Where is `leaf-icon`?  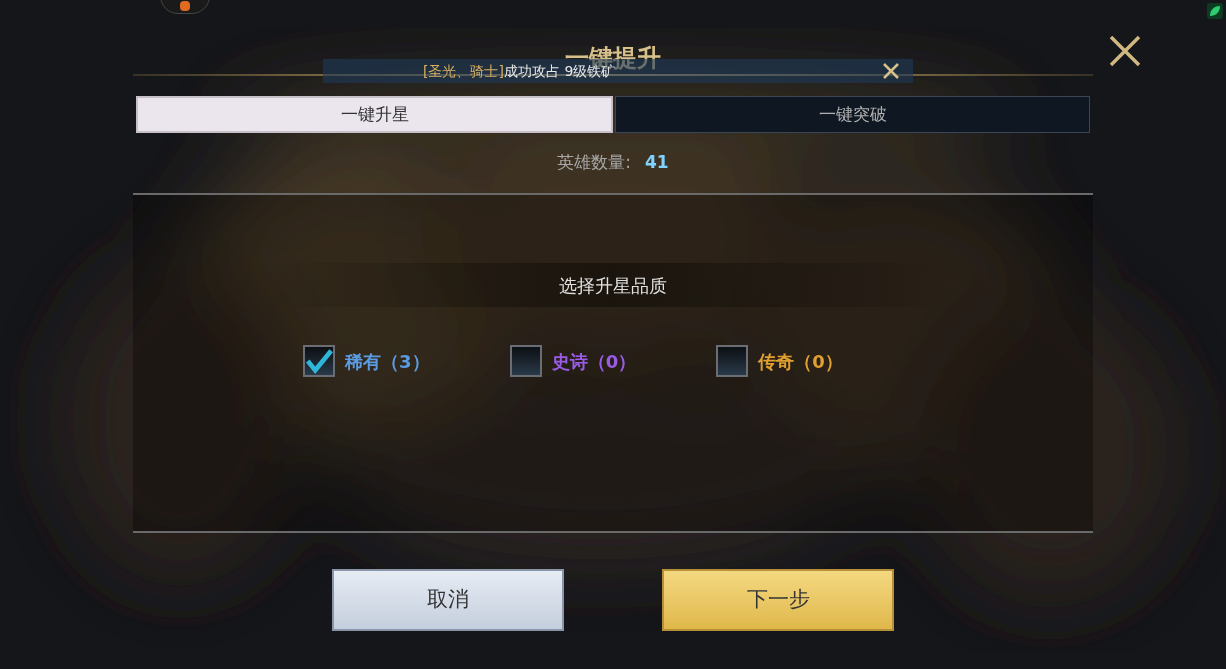
leaf-icon is located at coordinates (1215, 11).